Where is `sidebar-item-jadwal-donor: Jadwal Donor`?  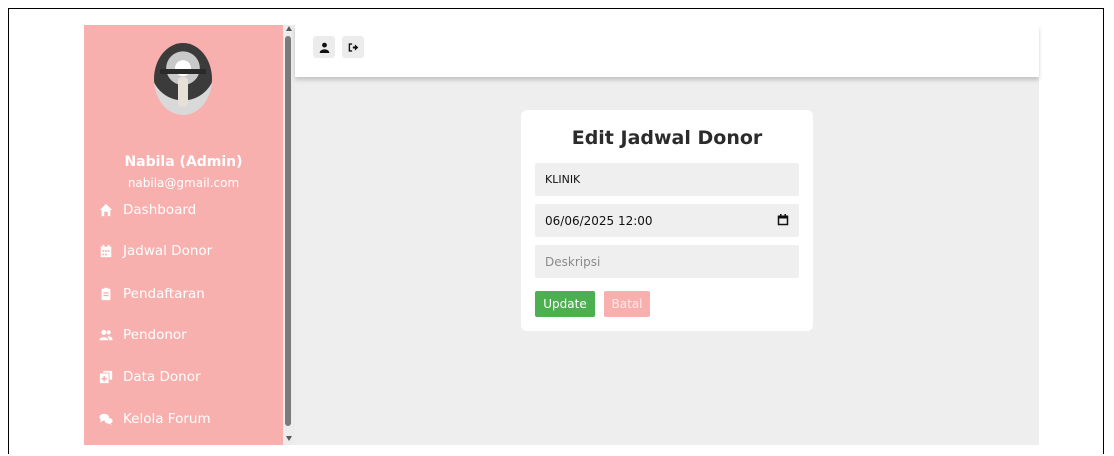 sidebar-item-jadwal-donor: Jadwal Donor is located at coordinates (155, 251).